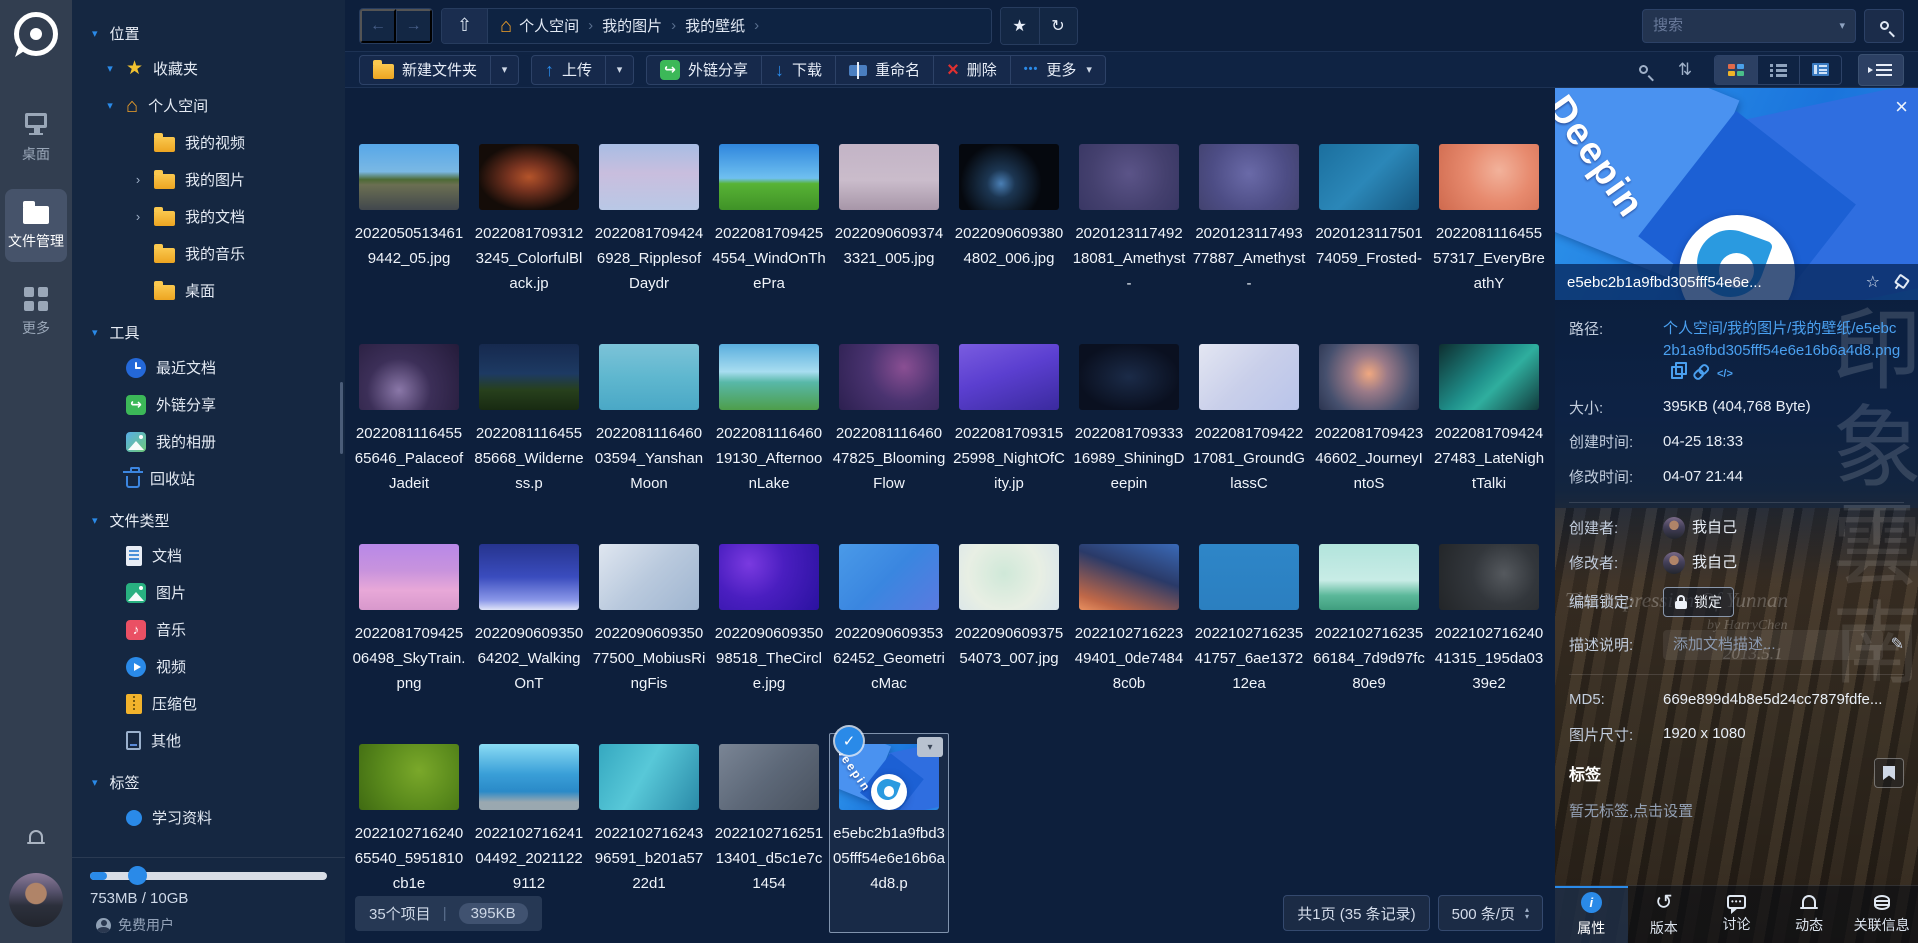 This screenshot has width=1918, height=943. I want to click on file-tile: 20220817094246928_RipplesofDaydr, so click(649, 233).